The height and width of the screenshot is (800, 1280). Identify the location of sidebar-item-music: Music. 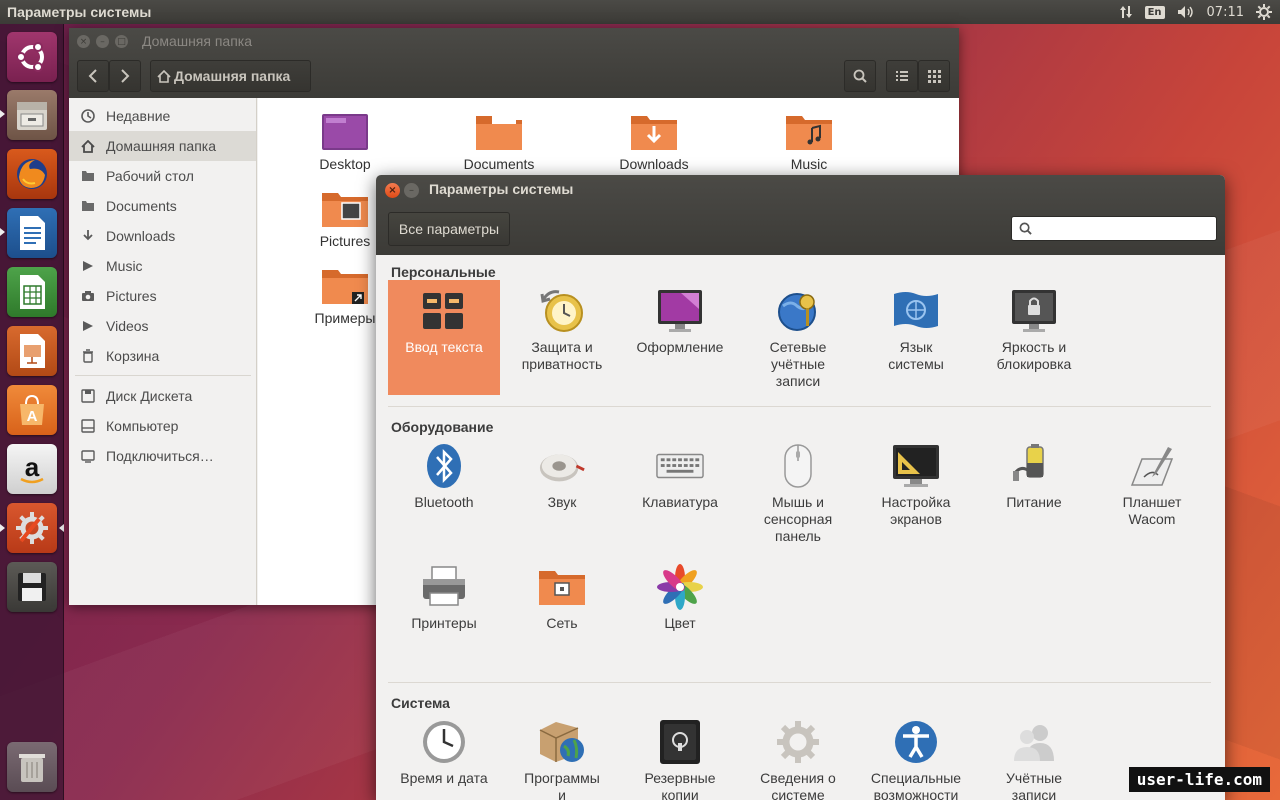
(162, 266).